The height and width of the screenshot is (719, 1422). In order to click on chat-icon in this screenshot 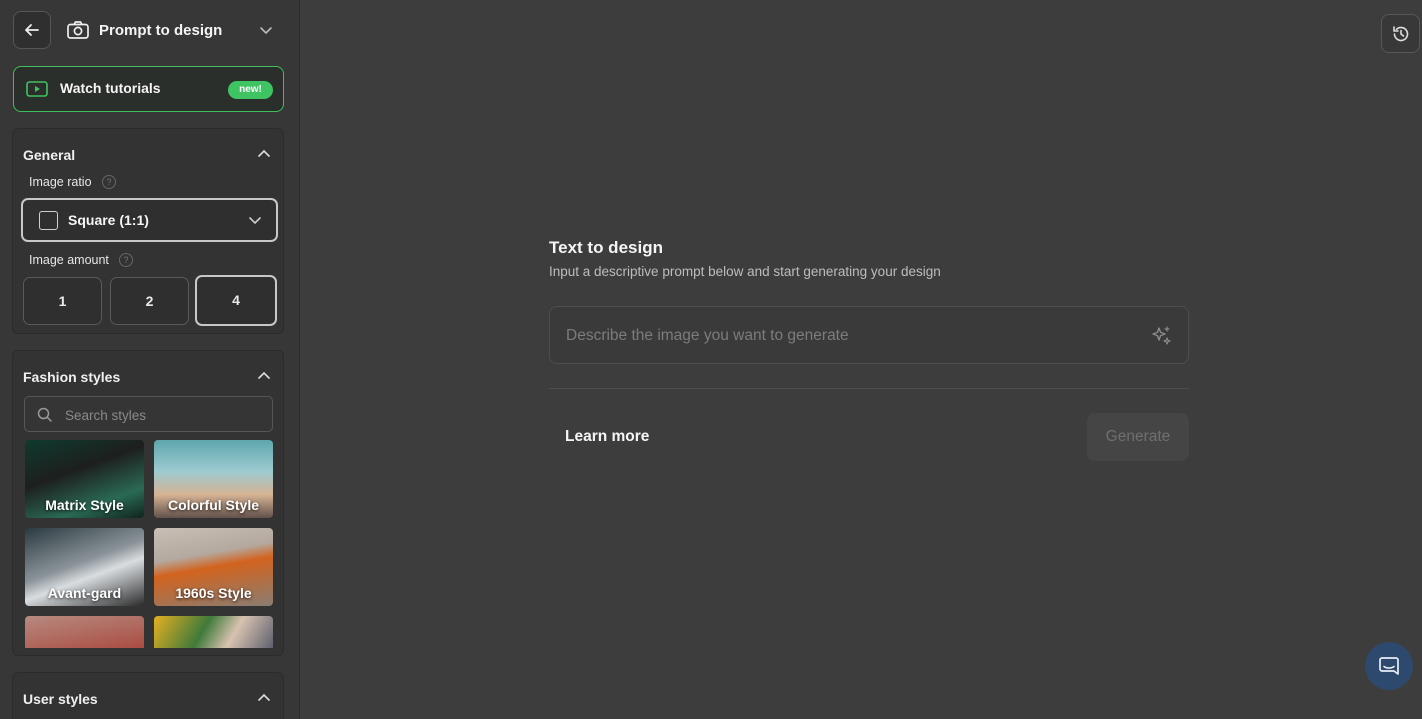, I will do `click(1389, 666)`.